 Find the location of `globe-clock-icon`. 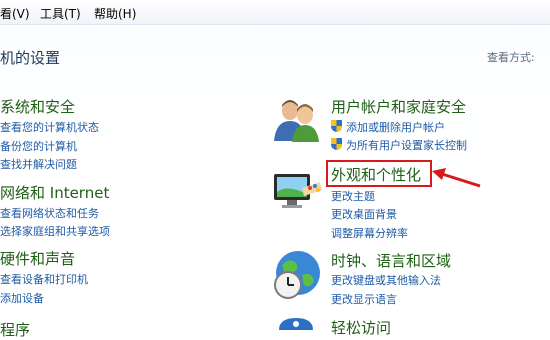

globe-clock-icon is located at coordinates (297, 274).